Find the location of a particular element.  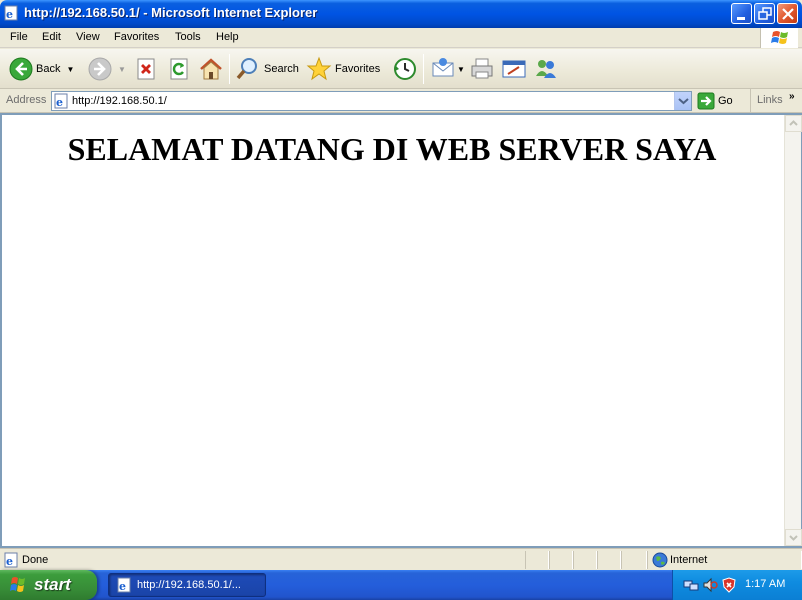

stop-icon is located at coordinates (146, 69).